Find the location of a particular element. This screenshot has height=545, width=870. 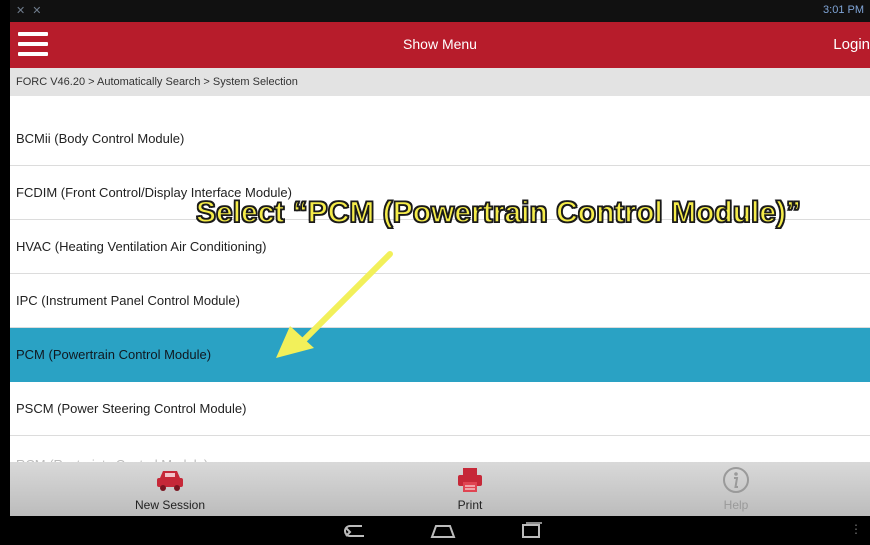

app-header: Show Menu Login is located at coordinates (440, 45).